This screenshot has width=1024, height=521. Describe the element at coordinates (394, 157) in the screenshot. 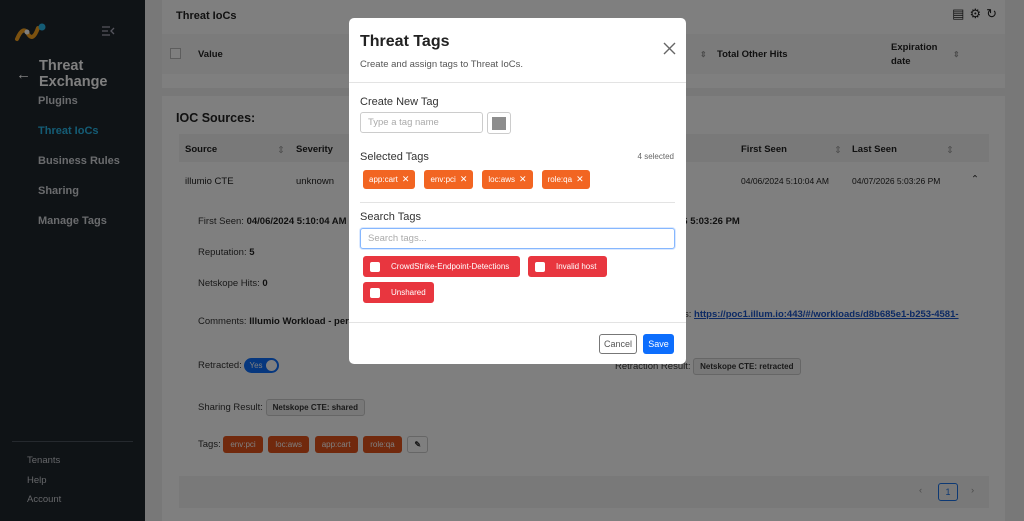

I see `selected-tags-label: Selected Tags` at that location.